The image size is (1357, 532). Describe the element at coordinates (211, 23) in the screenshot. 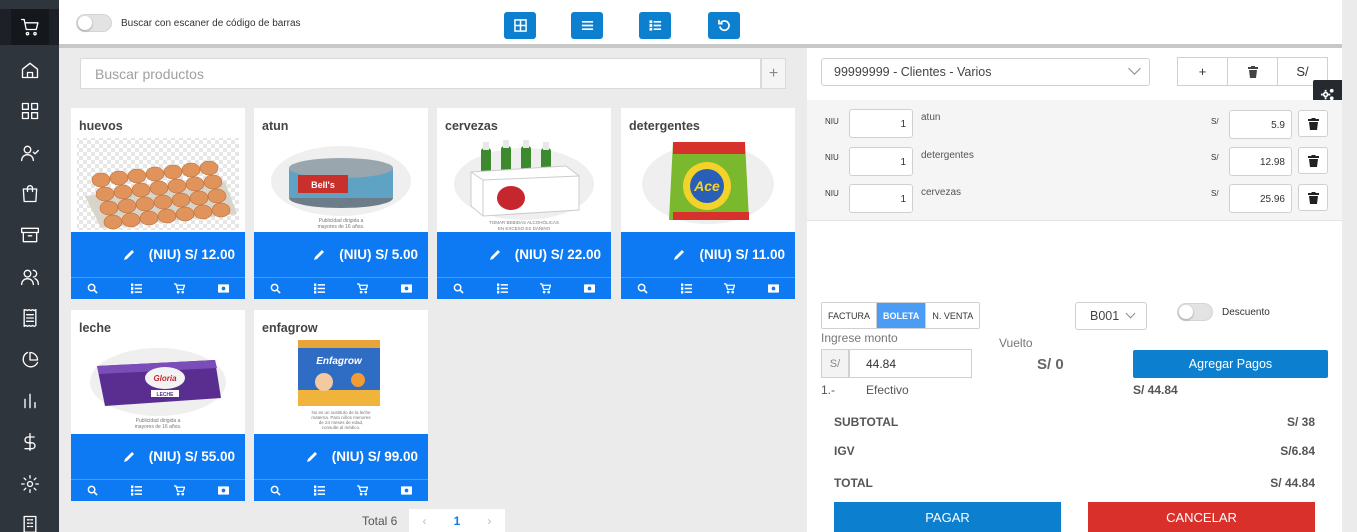

I see `barcode-scanner-label: Buscar con escaner de código de barras` at that location.